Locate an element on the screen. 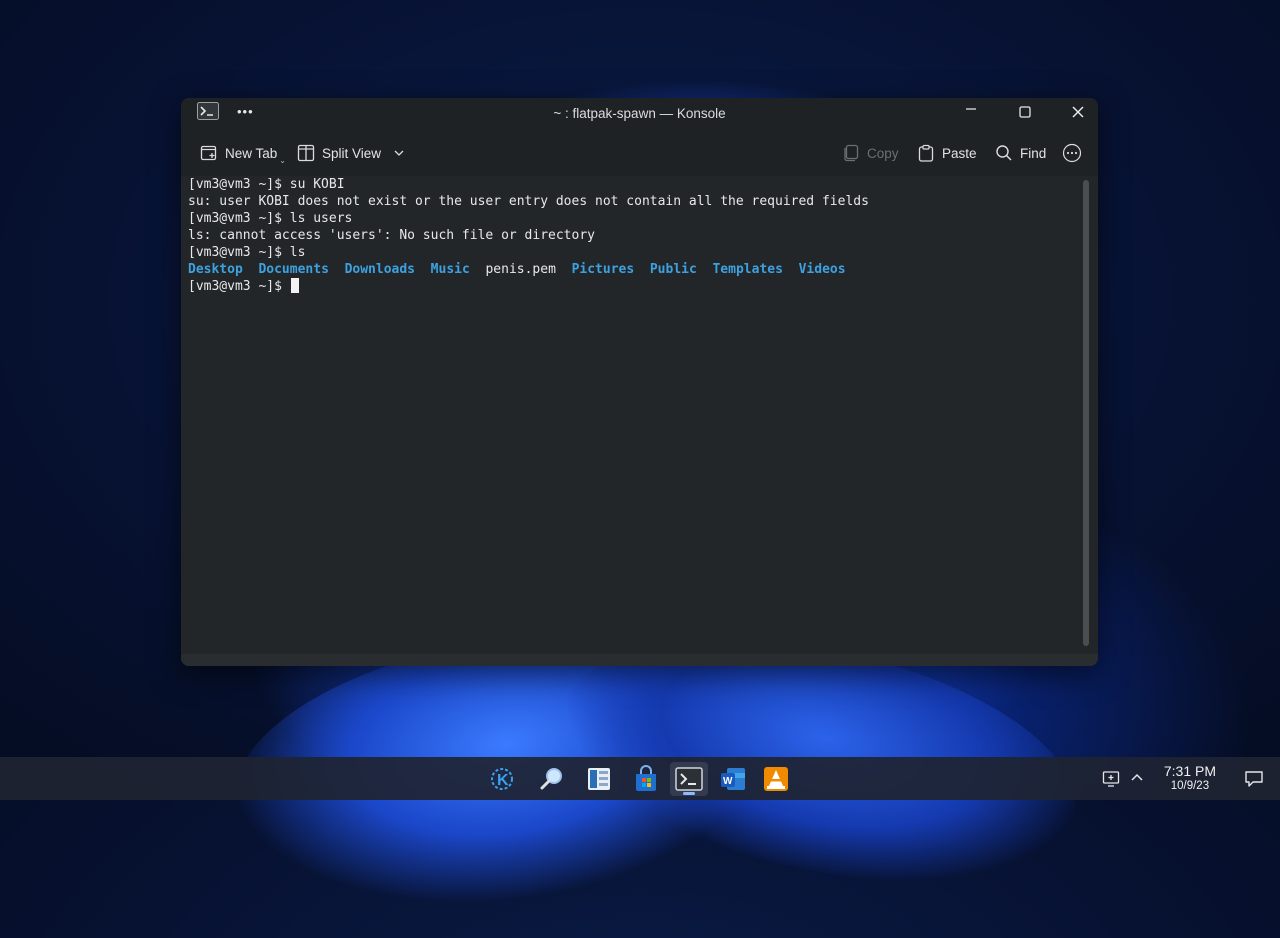  find-button: Find is located at coordinates (1020, 153).